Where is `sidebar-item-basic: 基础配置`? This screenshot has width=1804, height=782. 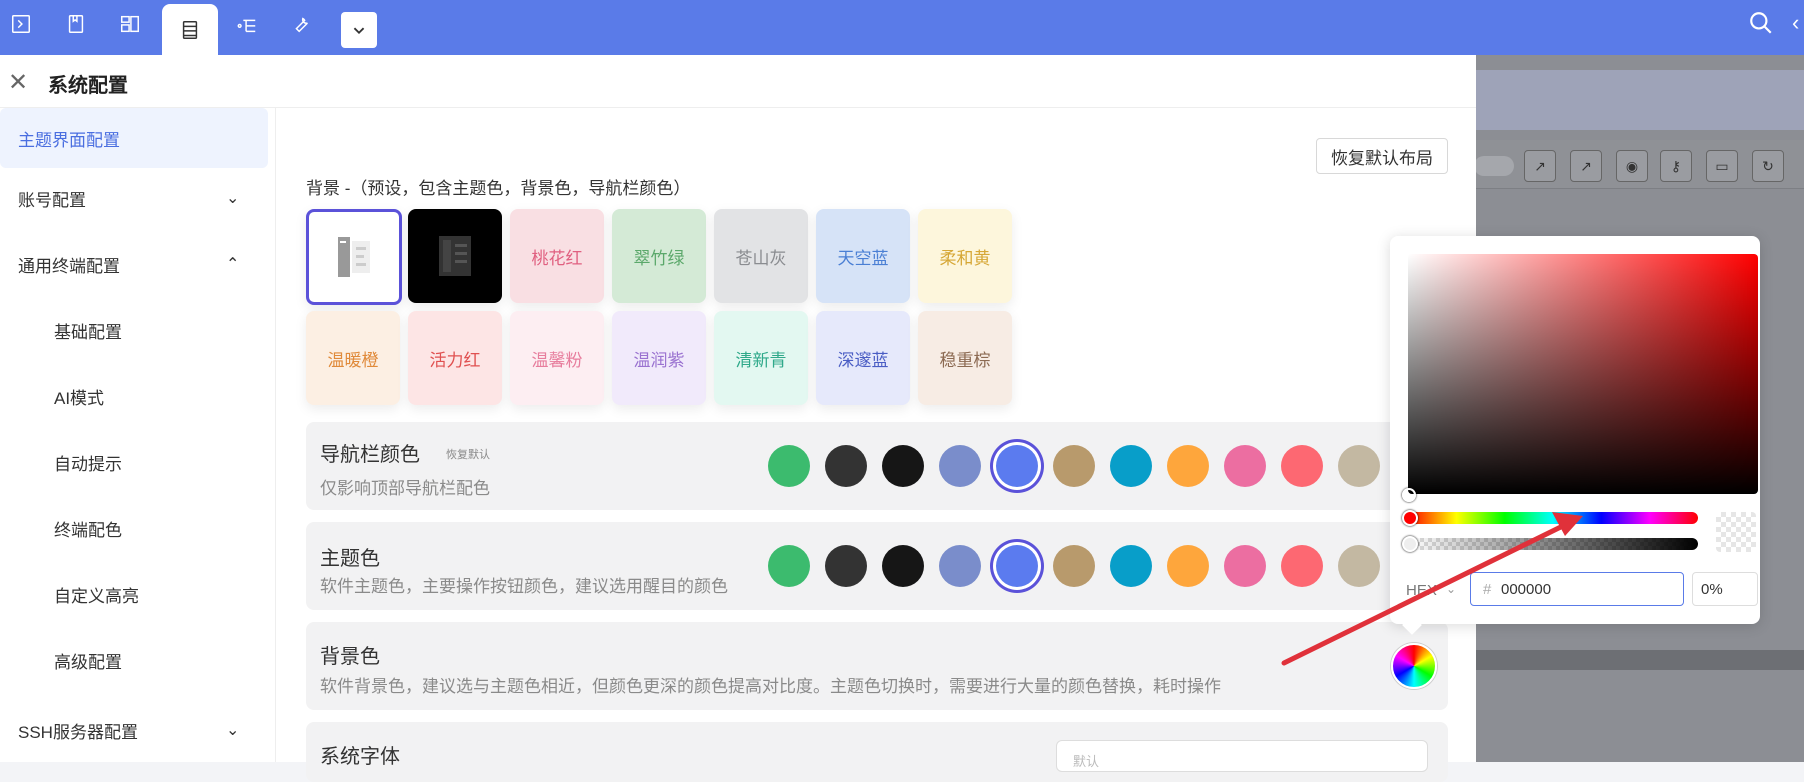 sidebar-item-basic: 基础配置 is located at coordinates (135, 330).